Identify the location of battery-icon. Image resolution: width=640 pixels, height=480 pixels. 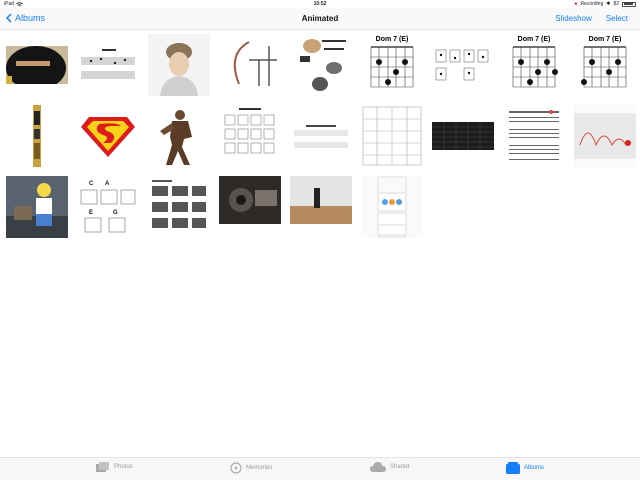
(629, 4).